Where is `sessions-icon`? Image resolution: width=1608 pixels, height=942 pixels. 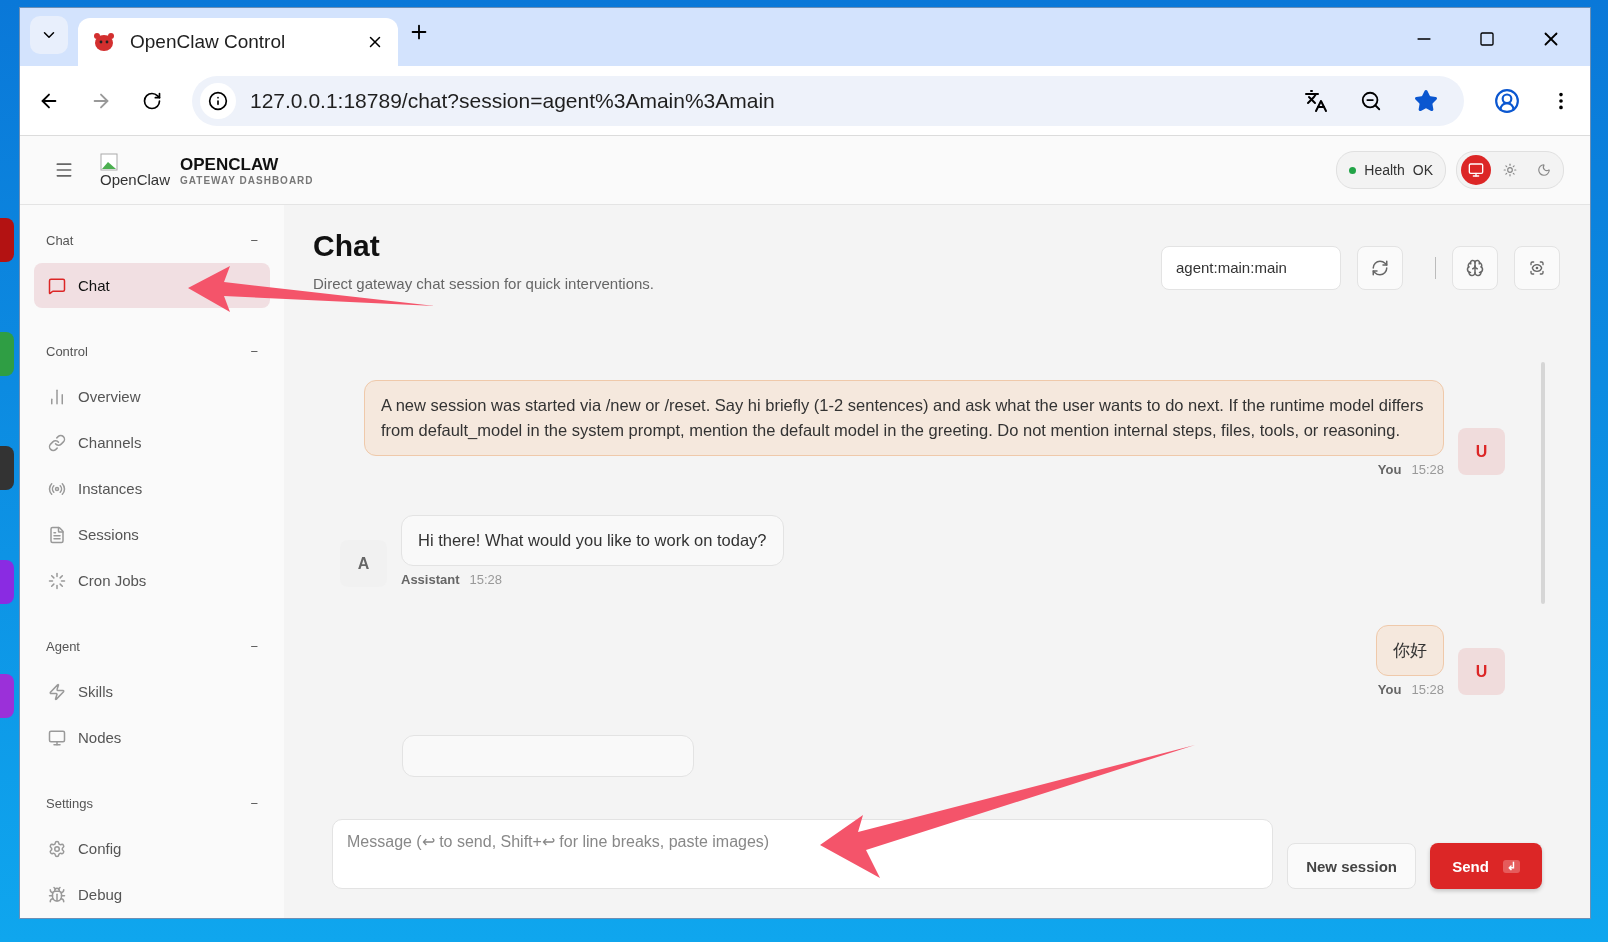 sessions-icon is located at coordinates (57, 534).